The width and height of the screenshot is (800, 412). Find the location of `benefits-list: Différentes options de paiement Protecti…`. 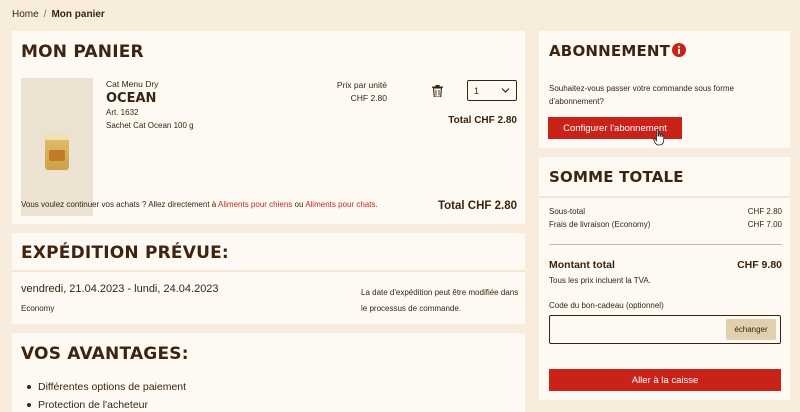

benefits-list: Différentes options de paiement Protecti… is located at coordinates (107, 396).